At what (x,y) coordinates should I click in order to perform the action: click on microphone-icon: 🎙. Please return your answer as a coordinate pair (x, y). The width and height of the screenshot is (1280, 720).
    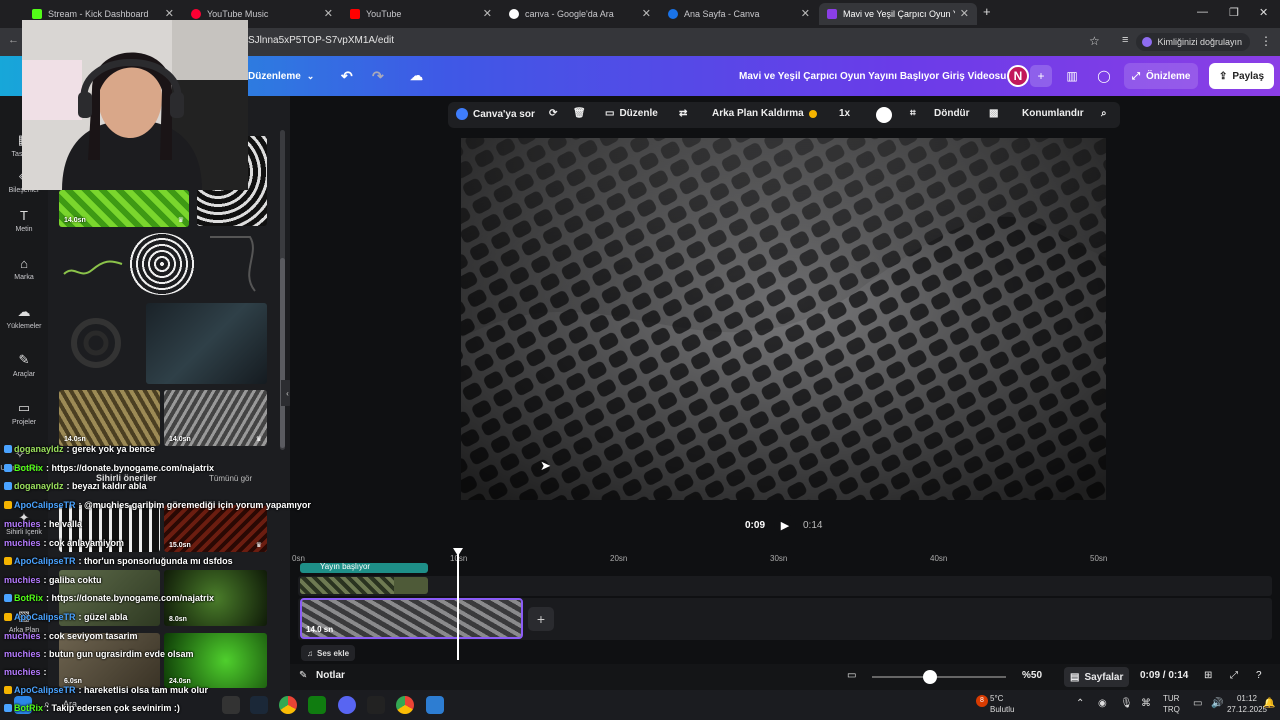
    Looking at the image, I should click on (1126, 703).